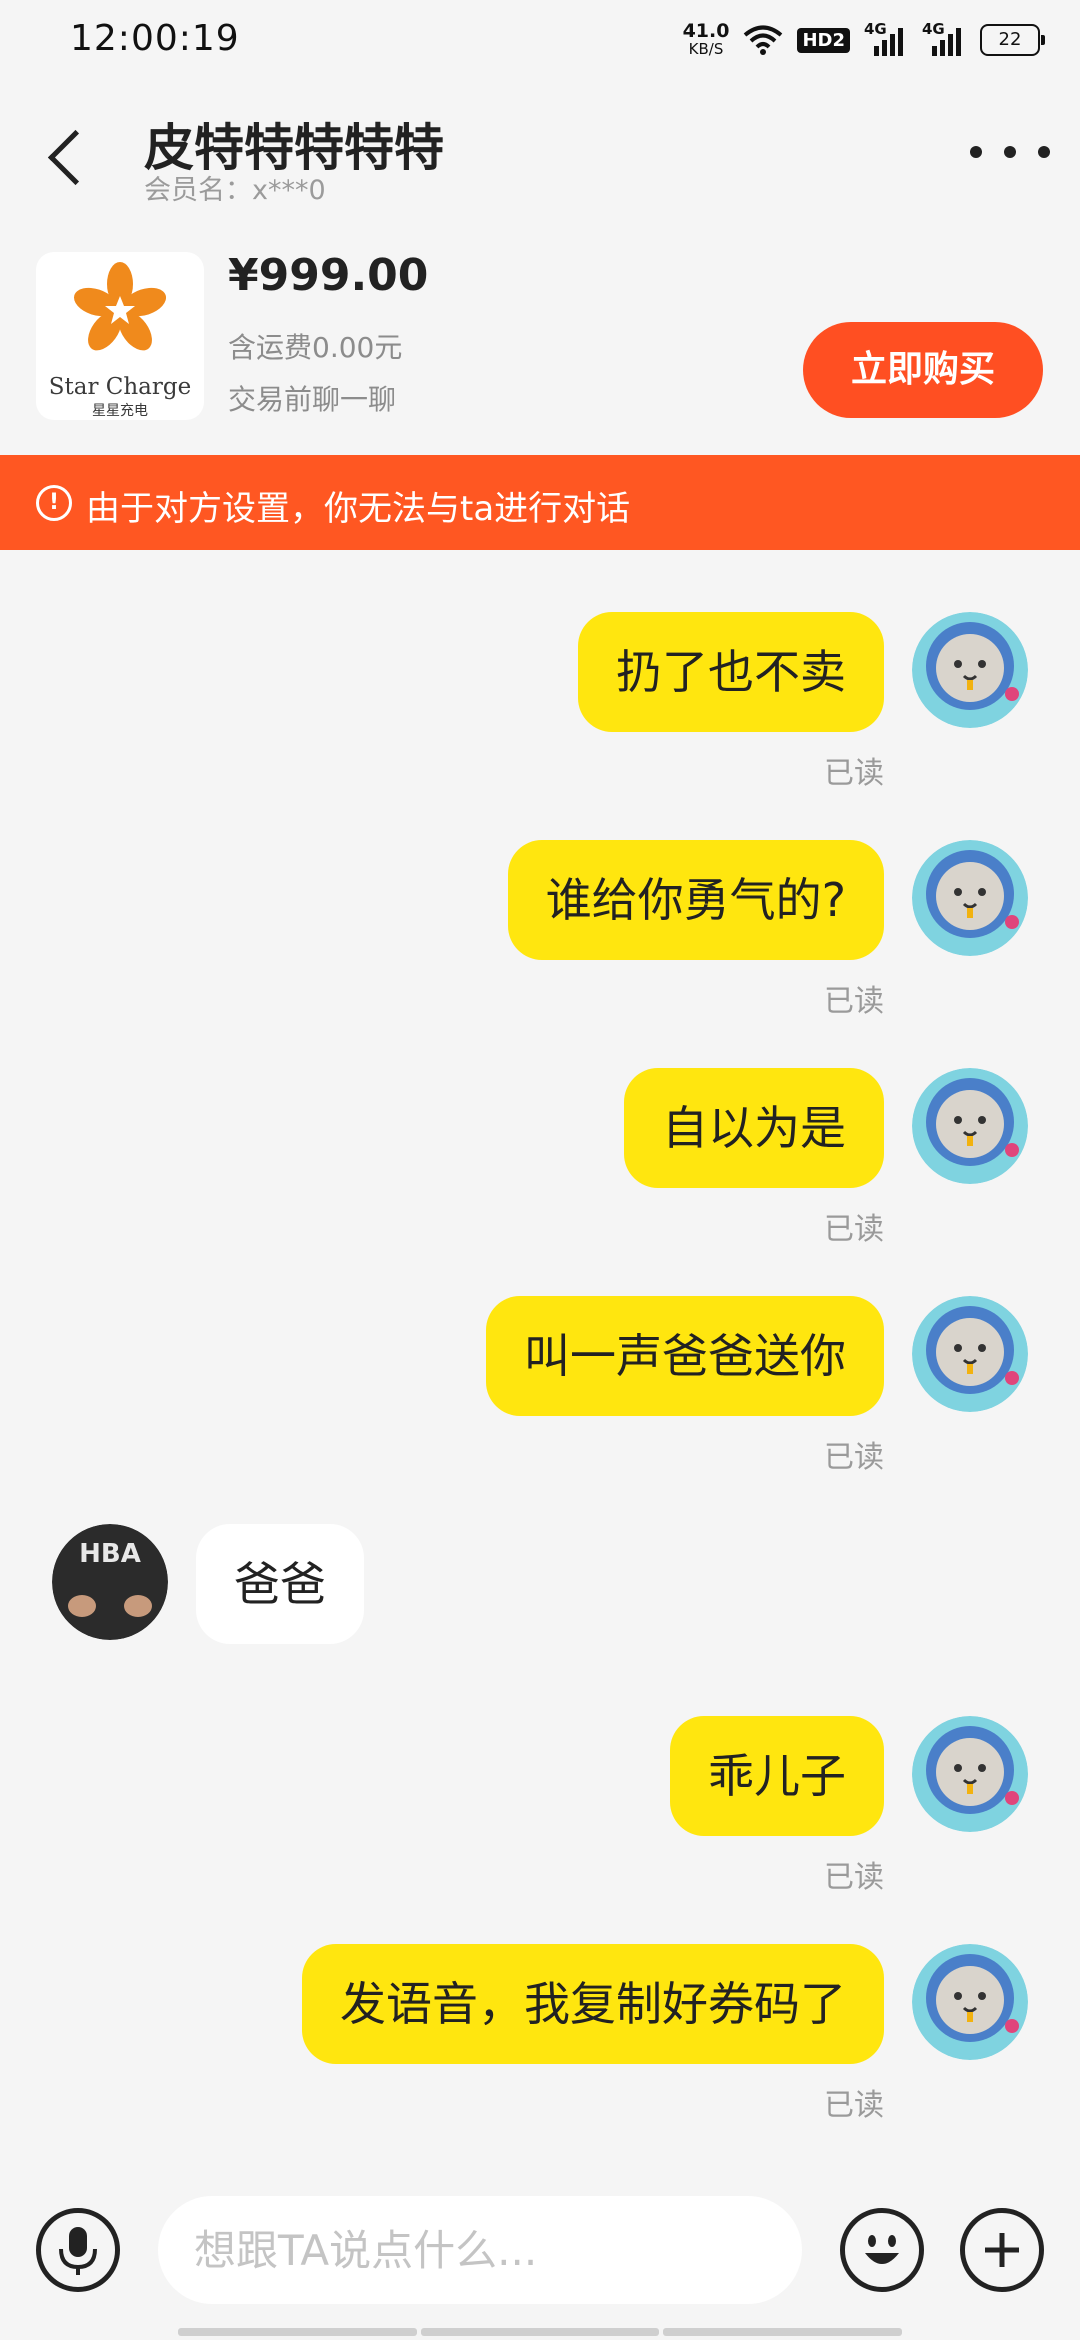 The height and width of the screenshot is (2340, 1080). I want to click on emoji-button, so click(882, 2250).